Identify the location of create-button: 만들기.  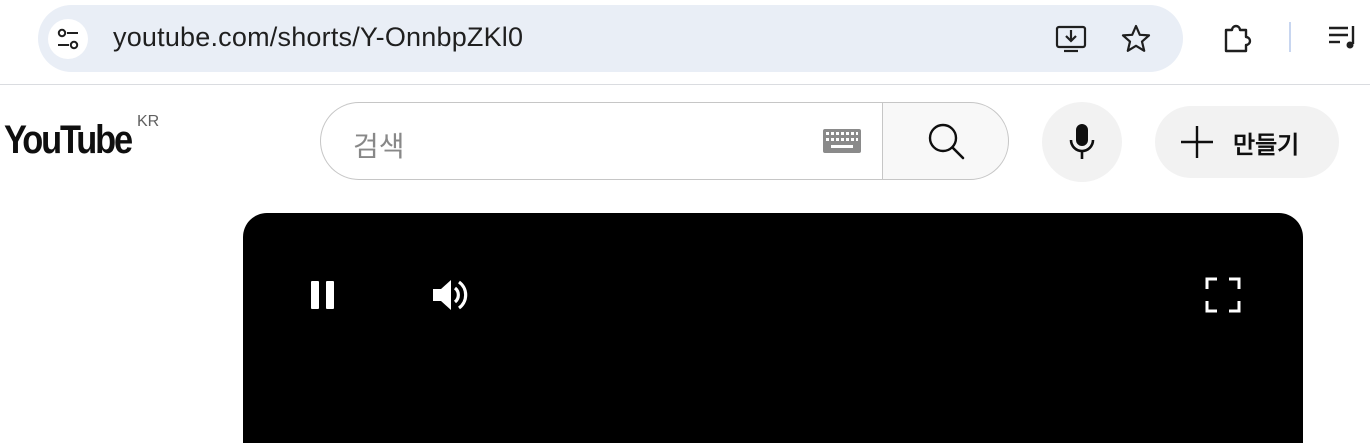
(1247, 142).